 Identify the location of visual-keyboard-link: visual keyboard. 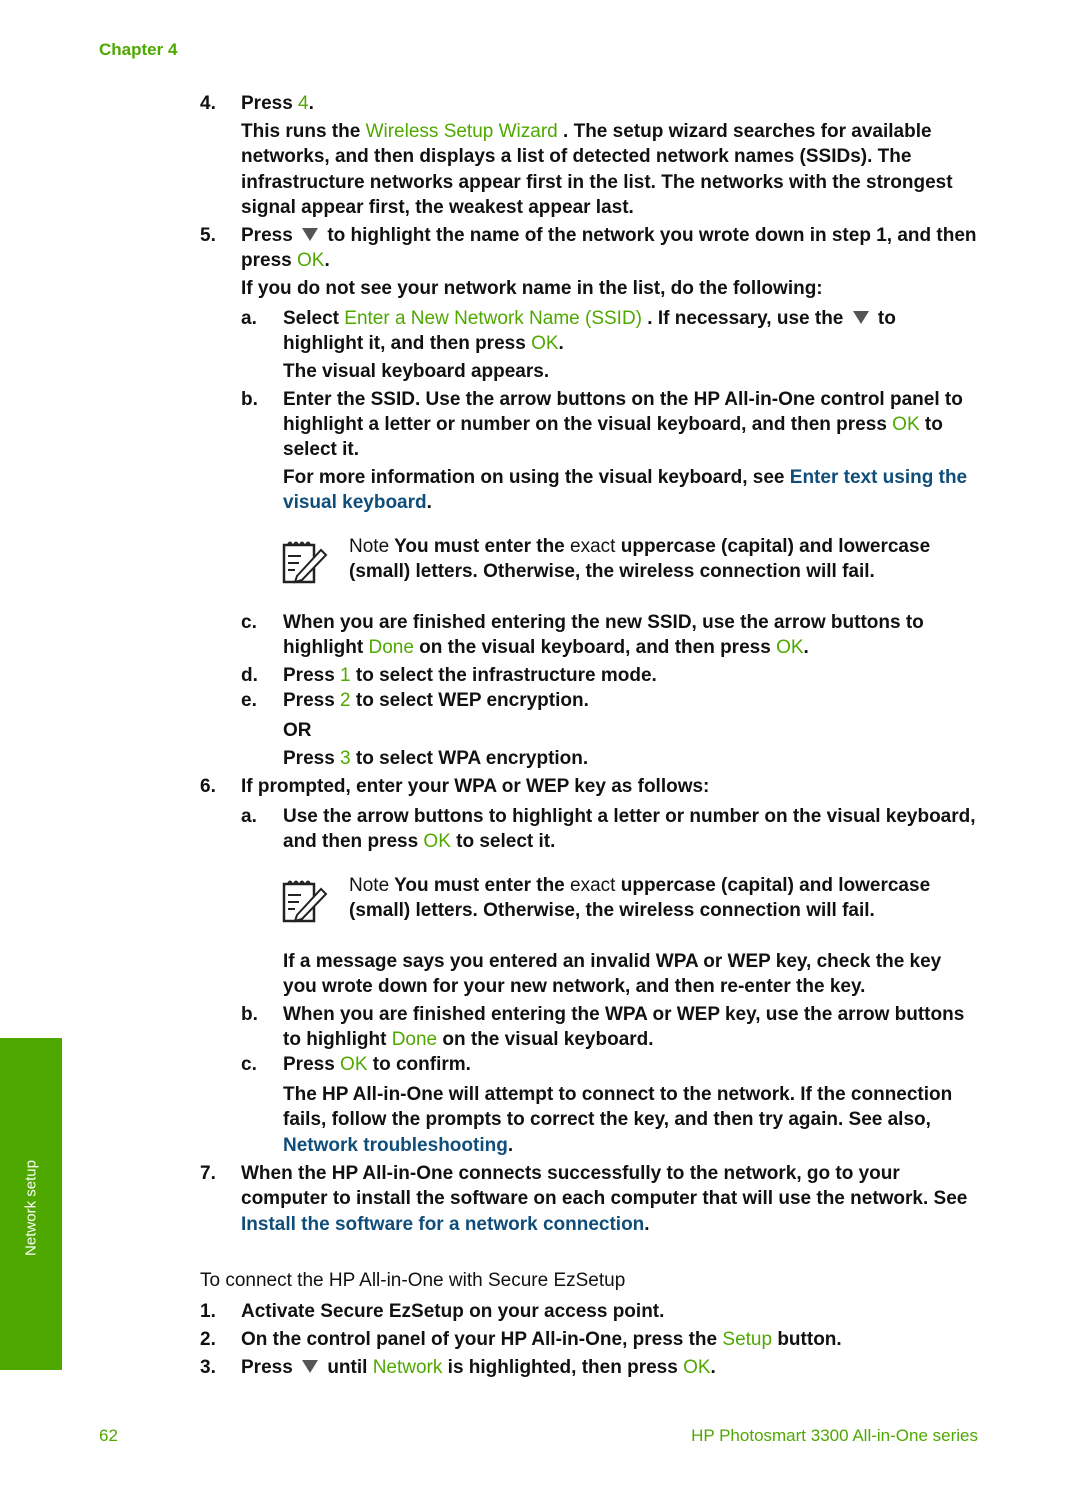
(355, 502).